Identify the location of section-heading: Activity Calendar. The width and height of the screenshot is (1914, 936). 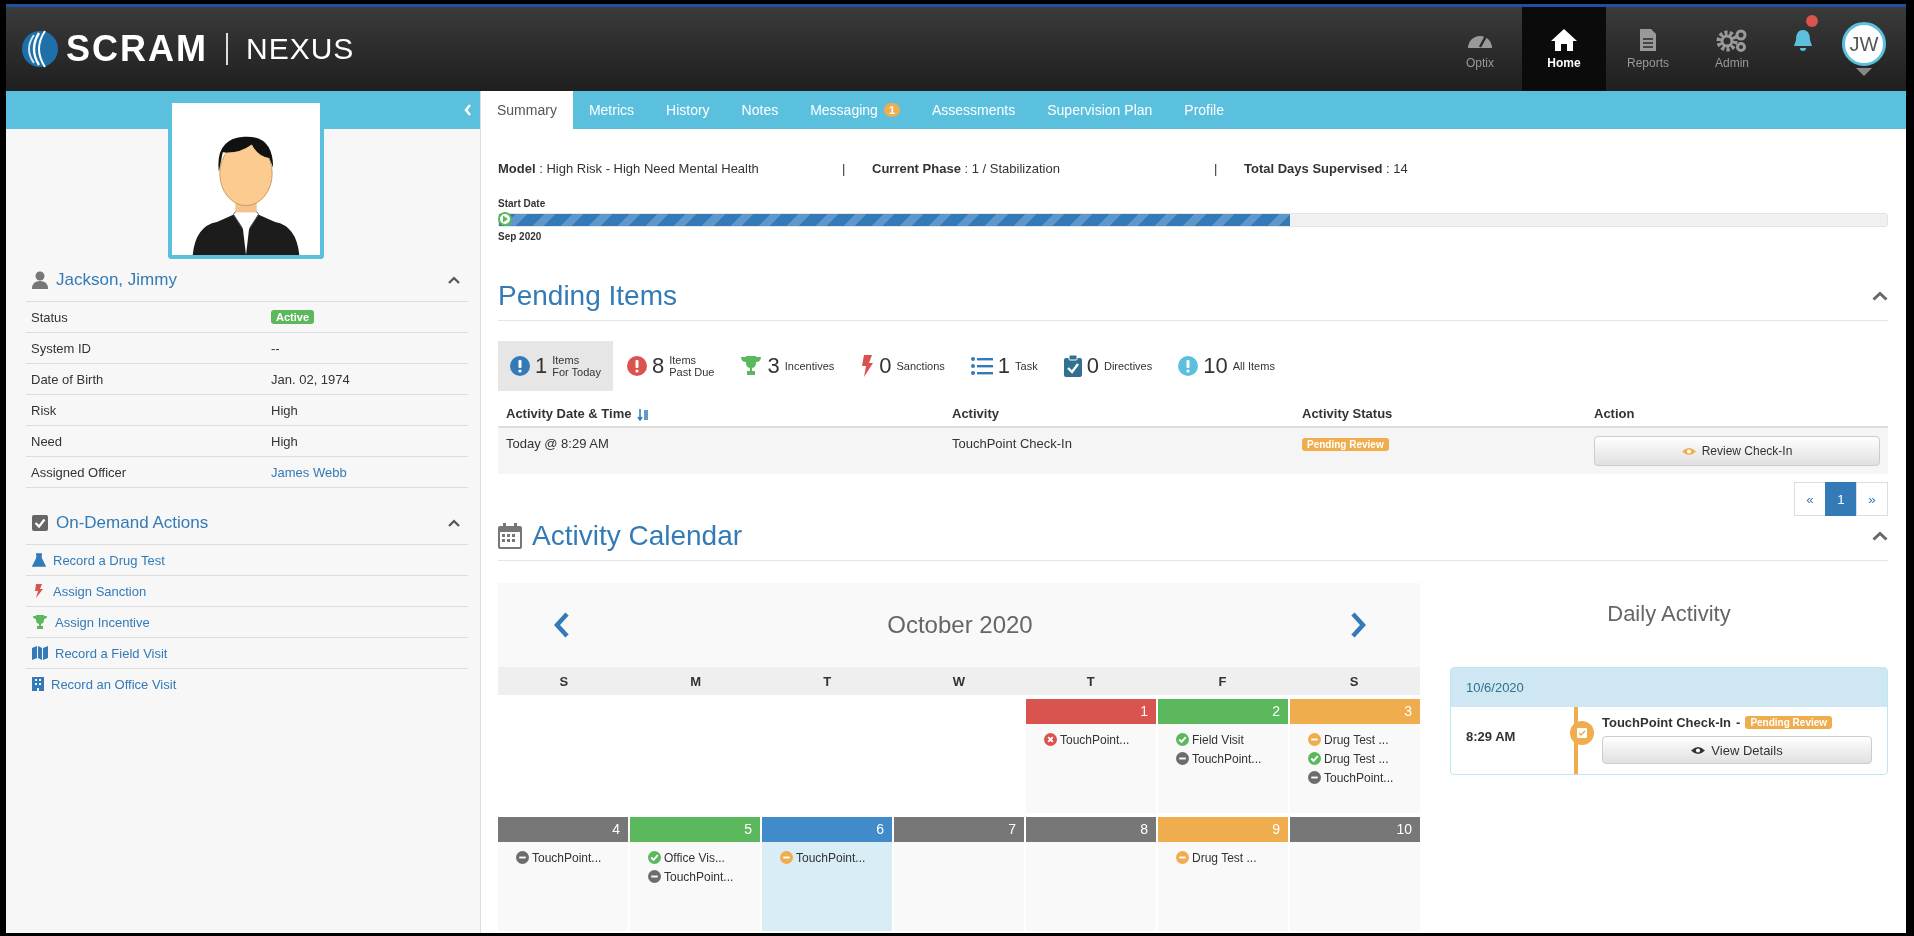
(638, 536).